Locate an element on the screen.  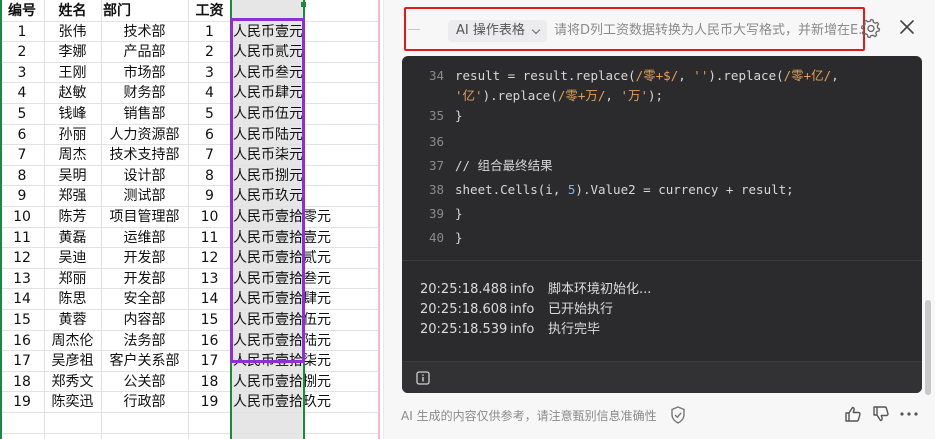
cell-dept: 财务部 is located at coordinates (144, 93).